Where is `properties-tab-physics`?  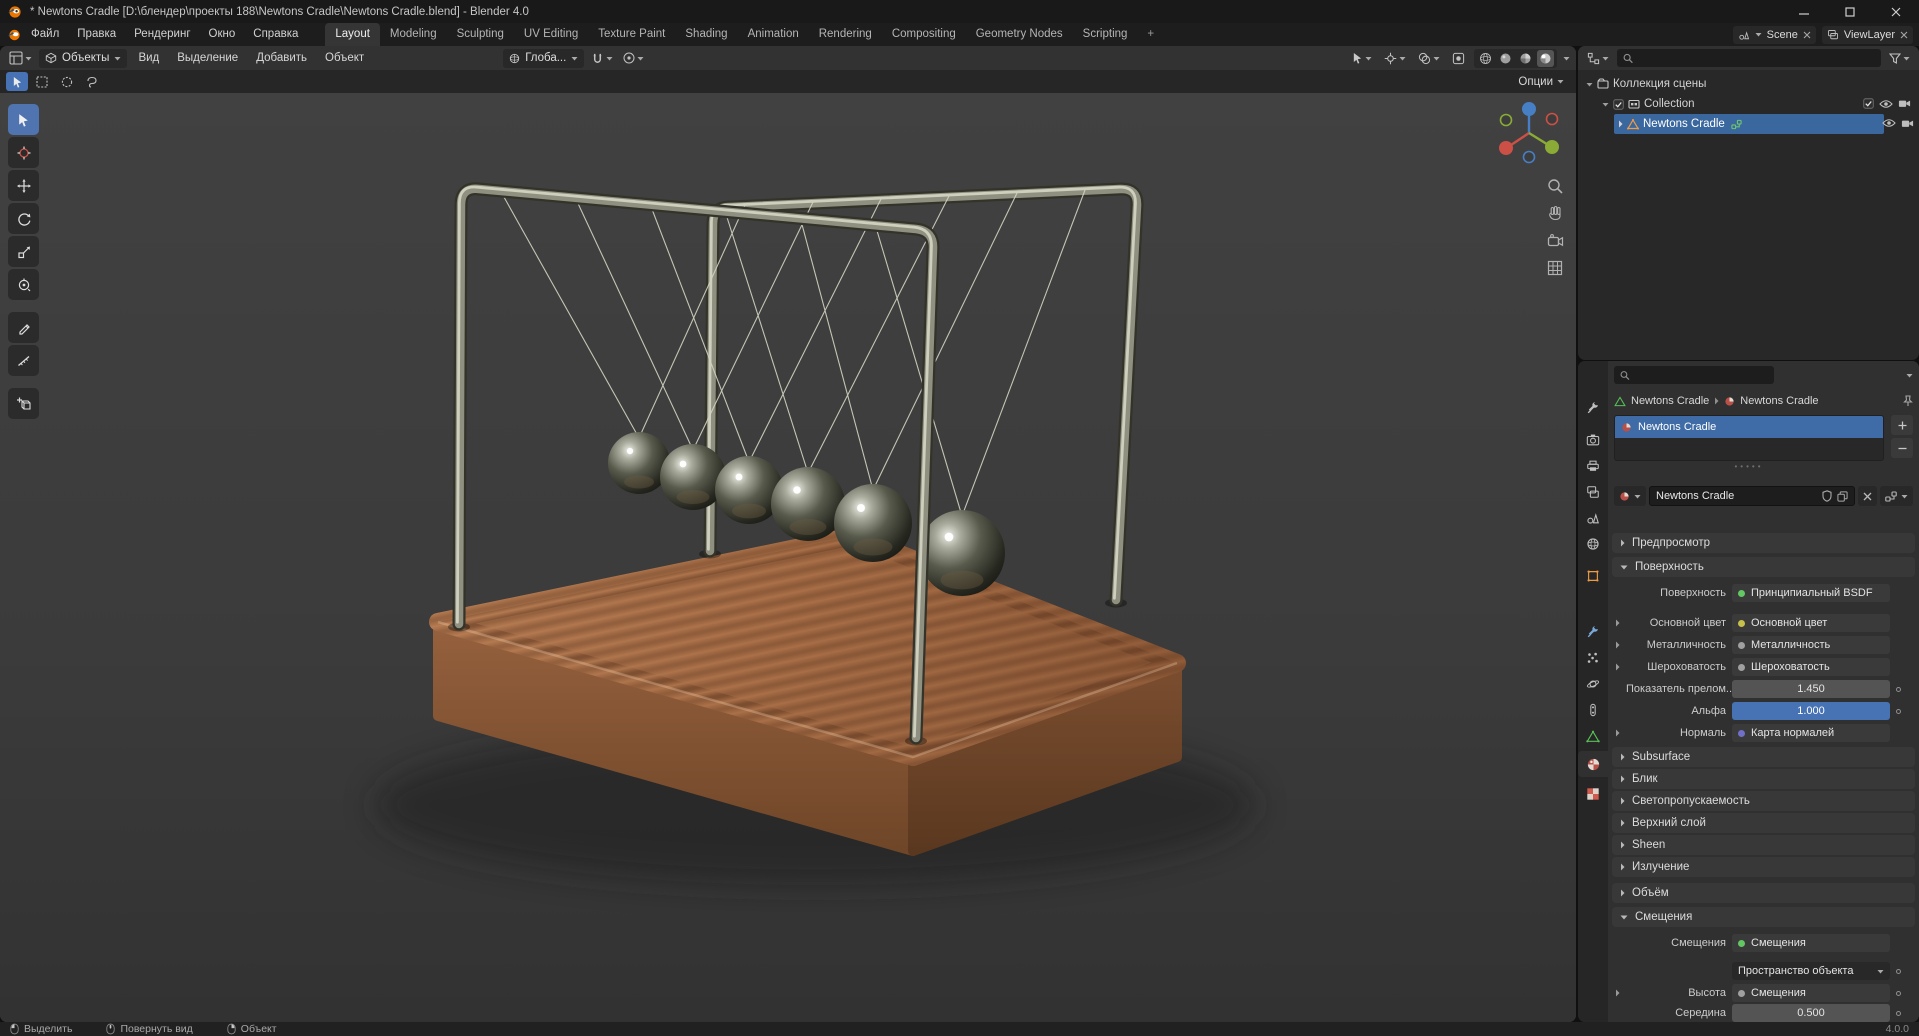 properties-tab-physics is located at coordinates (1593, 684).